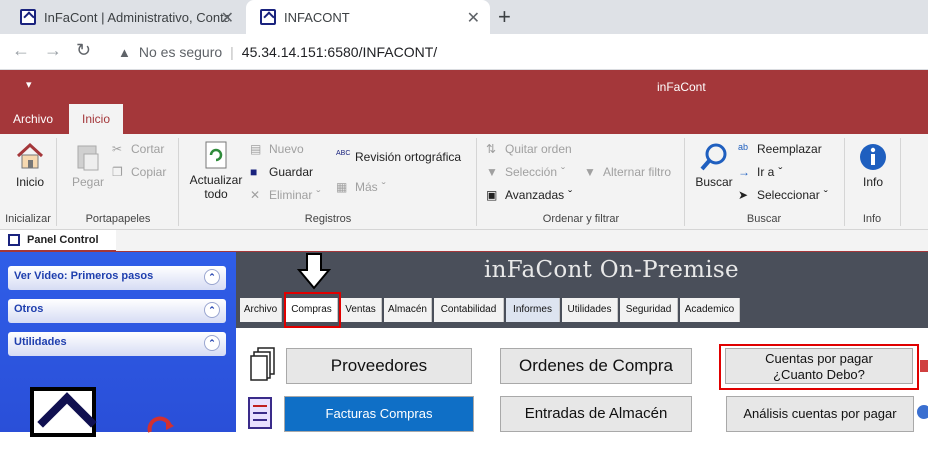  Describe the element at coordinates (180, 52) in the screenshot. I see `security-label: No es seguro` at that location.